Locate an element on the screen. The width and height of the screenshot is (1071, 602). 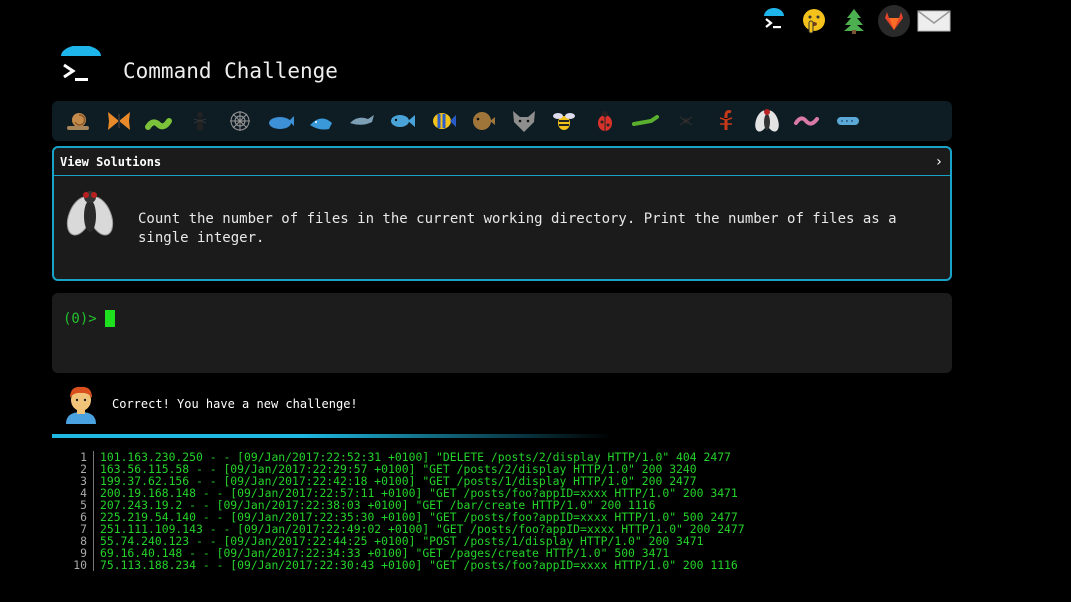
line-number: 8 is located at coordinates (77, 541).